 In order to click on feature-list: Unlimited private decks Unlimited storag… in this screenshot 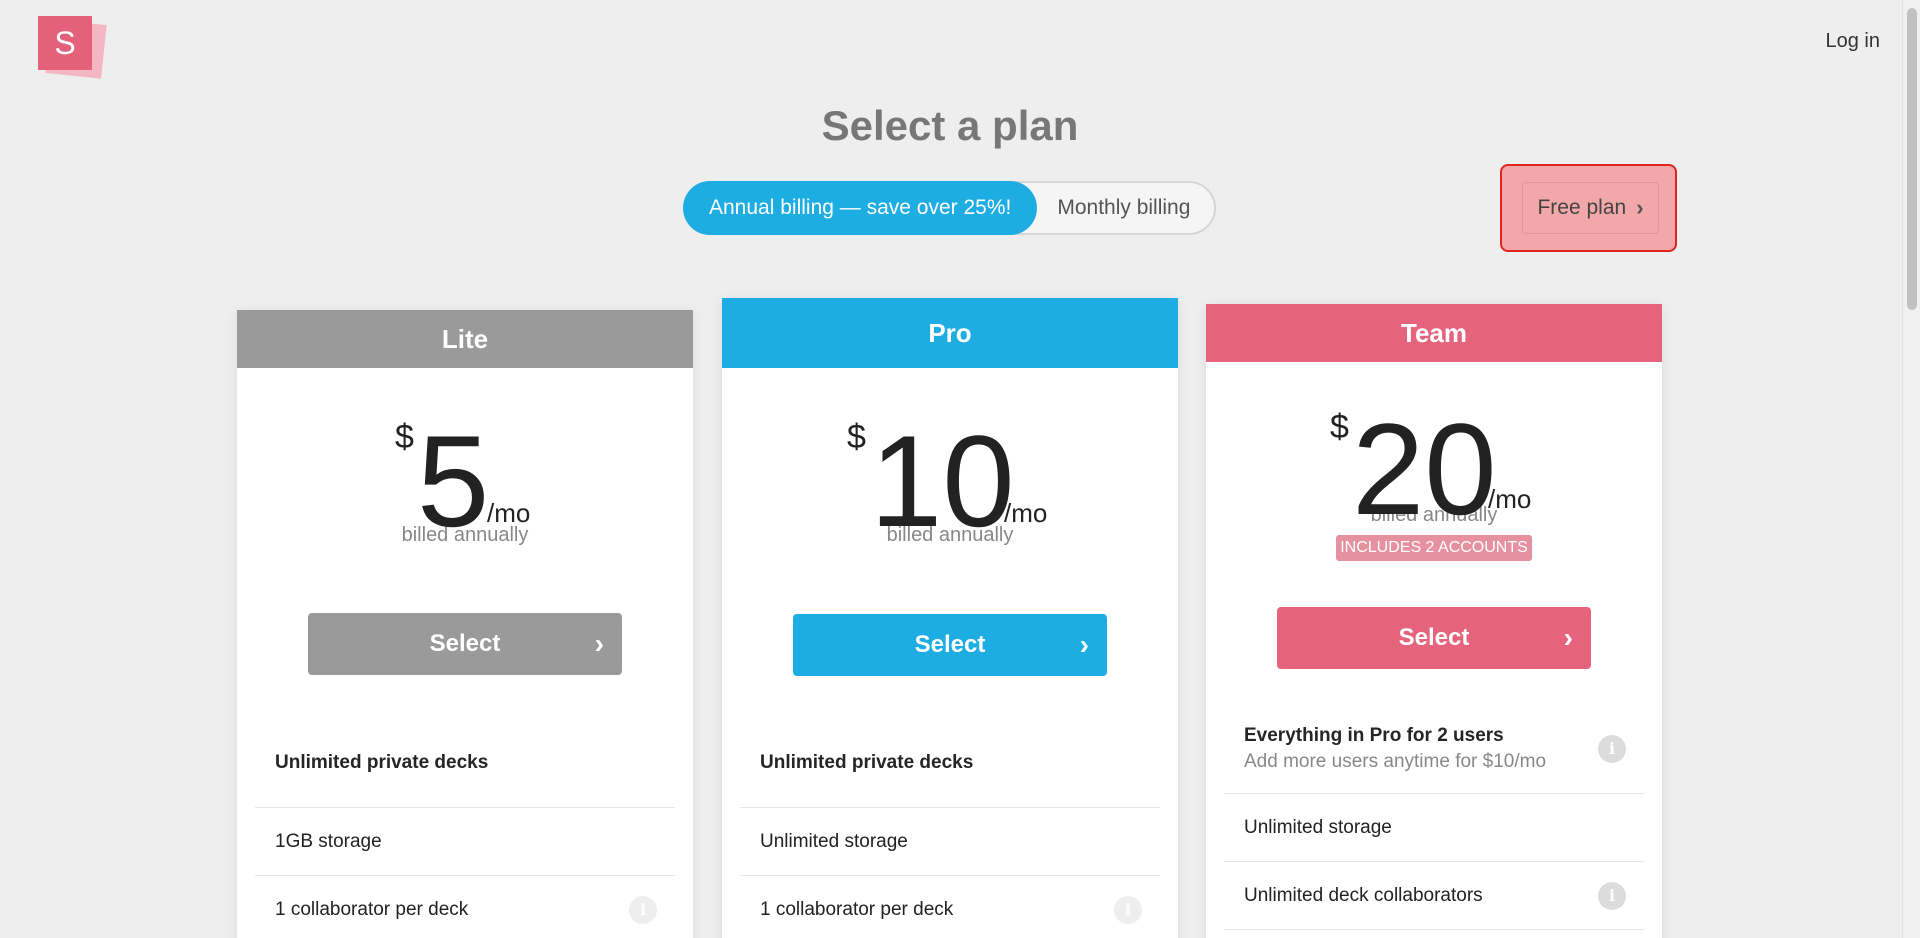, I will do `click(950, 828)`.